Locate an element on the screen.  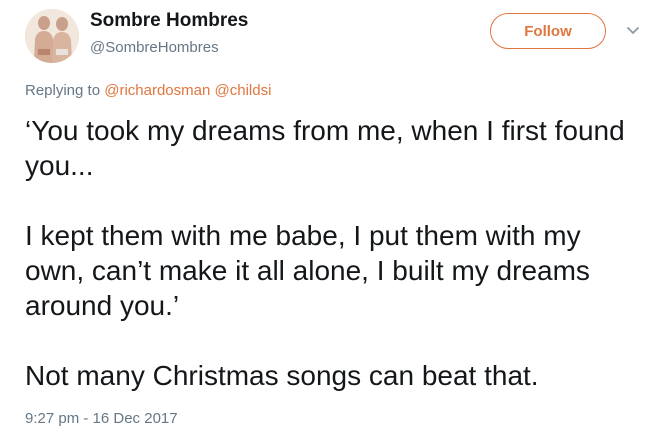
more-options-button is located at coordinates (633, 31).